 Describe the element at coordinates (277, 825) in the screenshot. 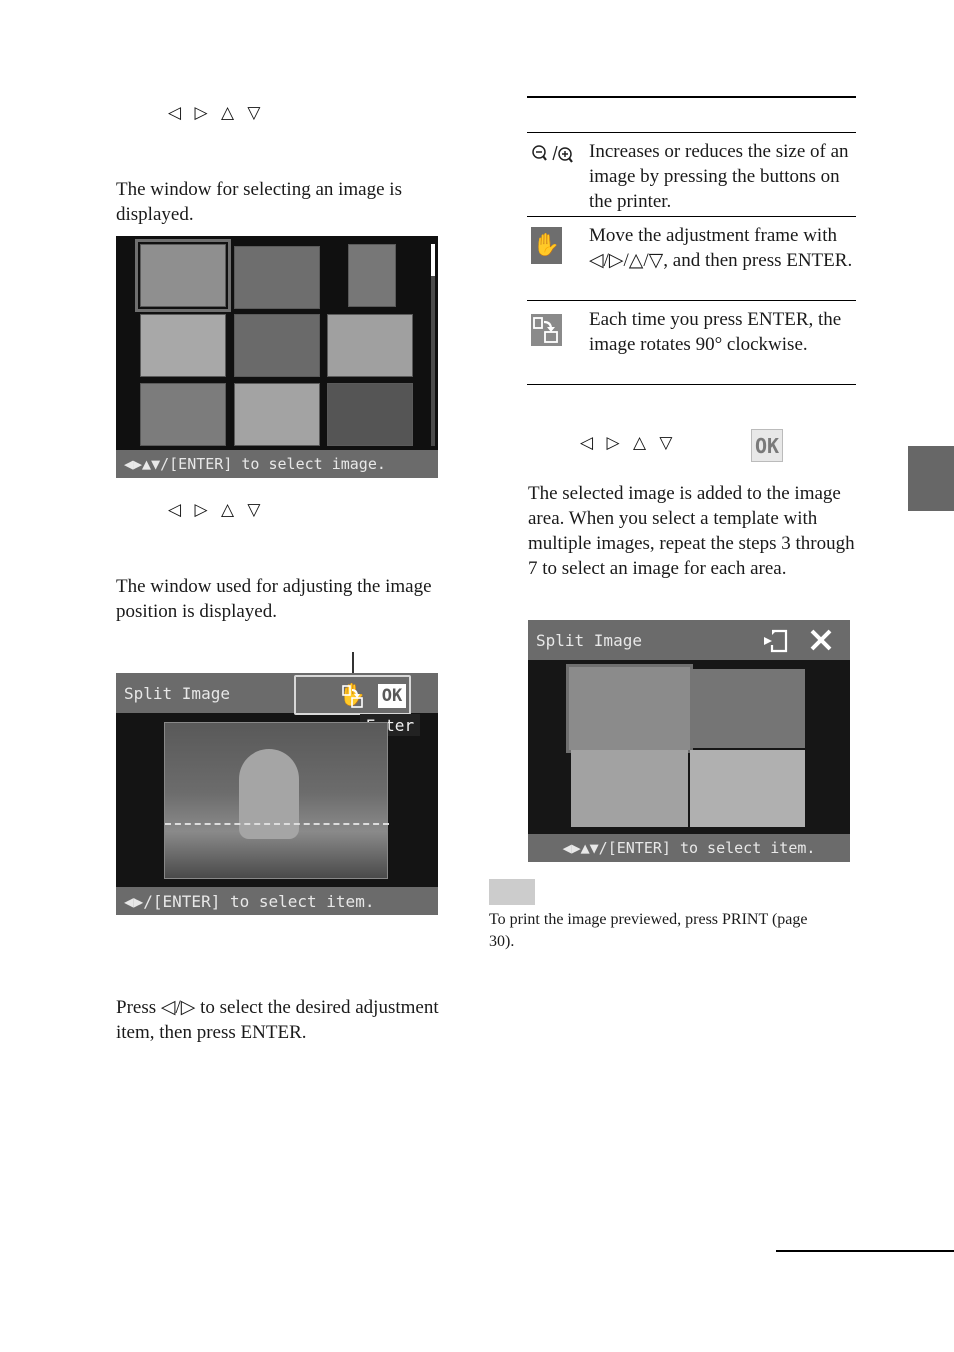

I see `adjustment-frame-edge` at that location.